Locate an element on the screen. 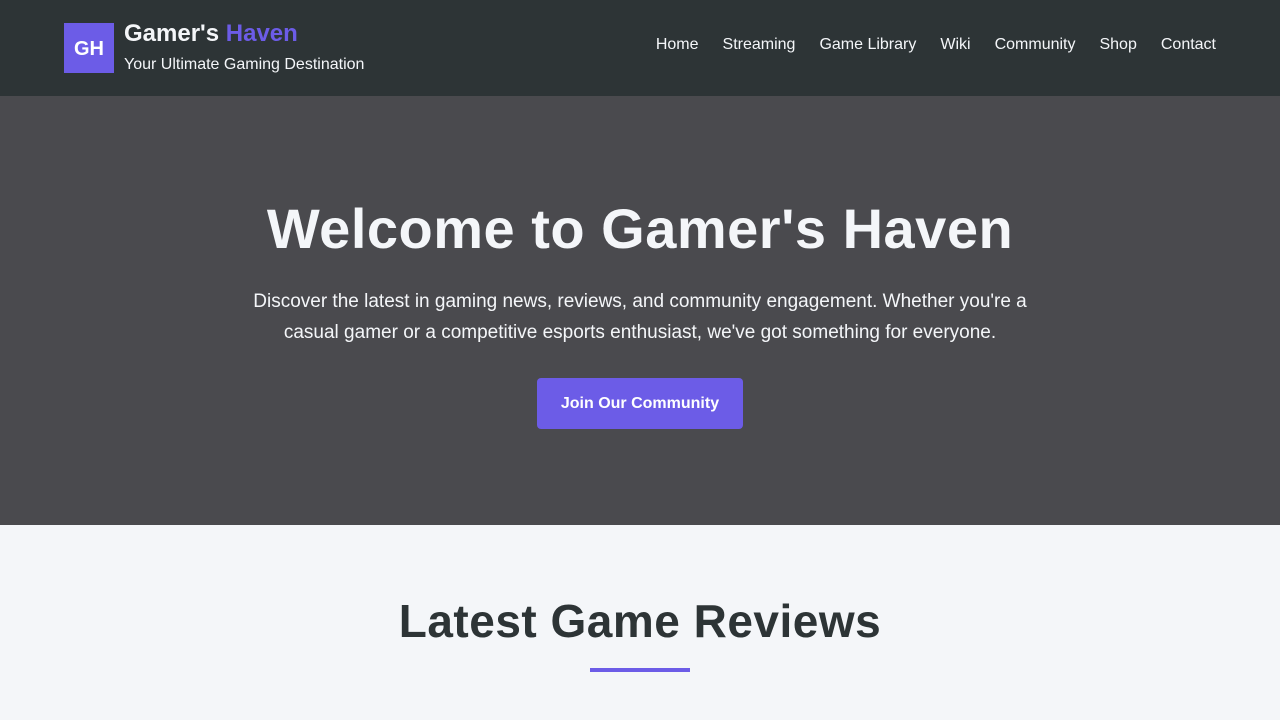  nav-game-library: Game Library is located at coordinates (867, 45).